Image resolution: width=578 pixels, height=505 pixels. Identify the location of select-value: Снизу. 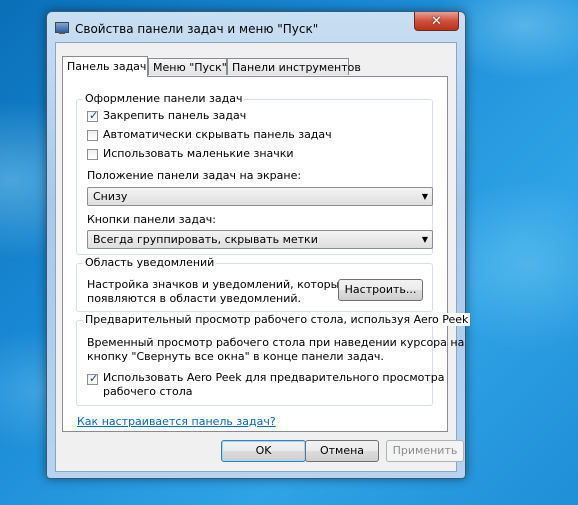
(110, 196).